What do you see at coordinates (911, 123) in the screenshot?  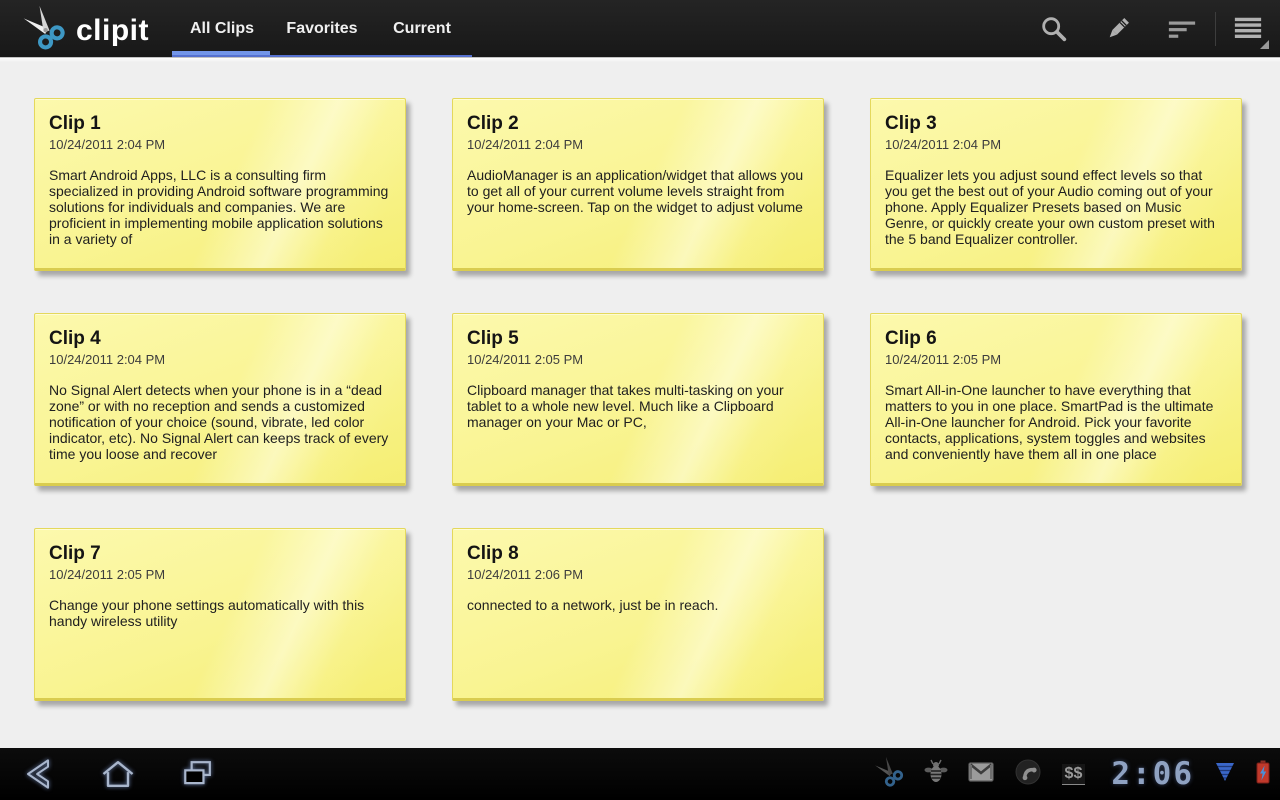 I see `clip-title: Clip 3` at bounding box center [911, 123].